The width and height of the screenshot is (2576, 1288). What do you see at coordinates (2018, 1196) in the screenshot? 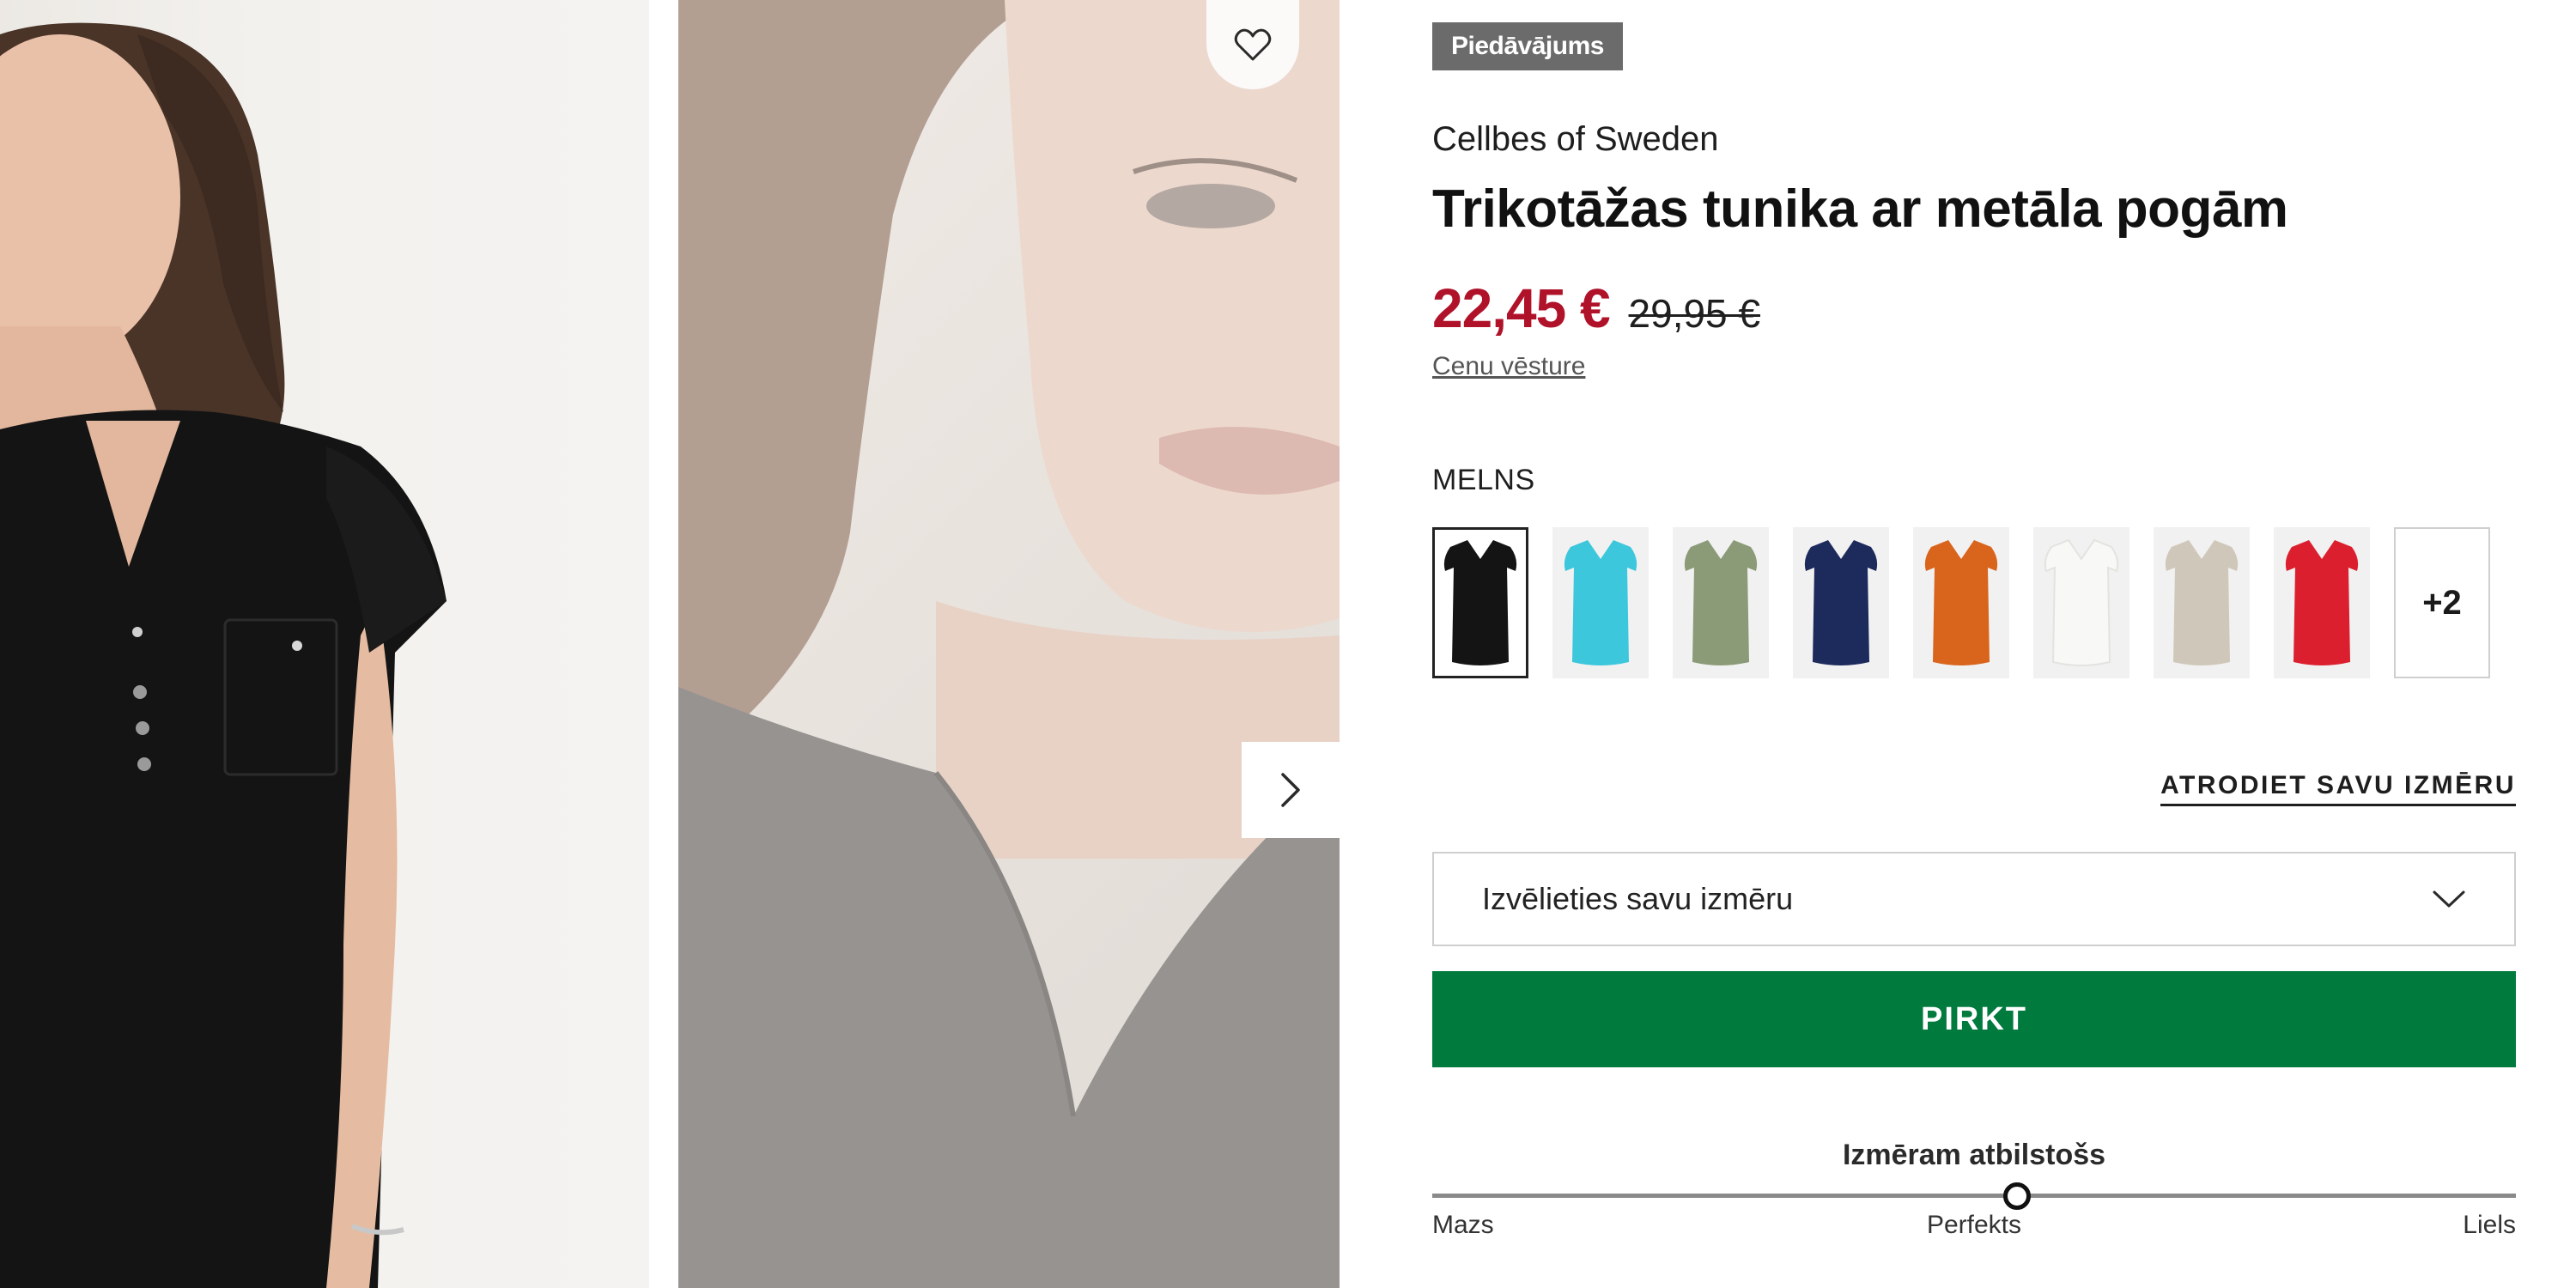
I see `fit-scale-marker` at bounding box center [2018, 1196].